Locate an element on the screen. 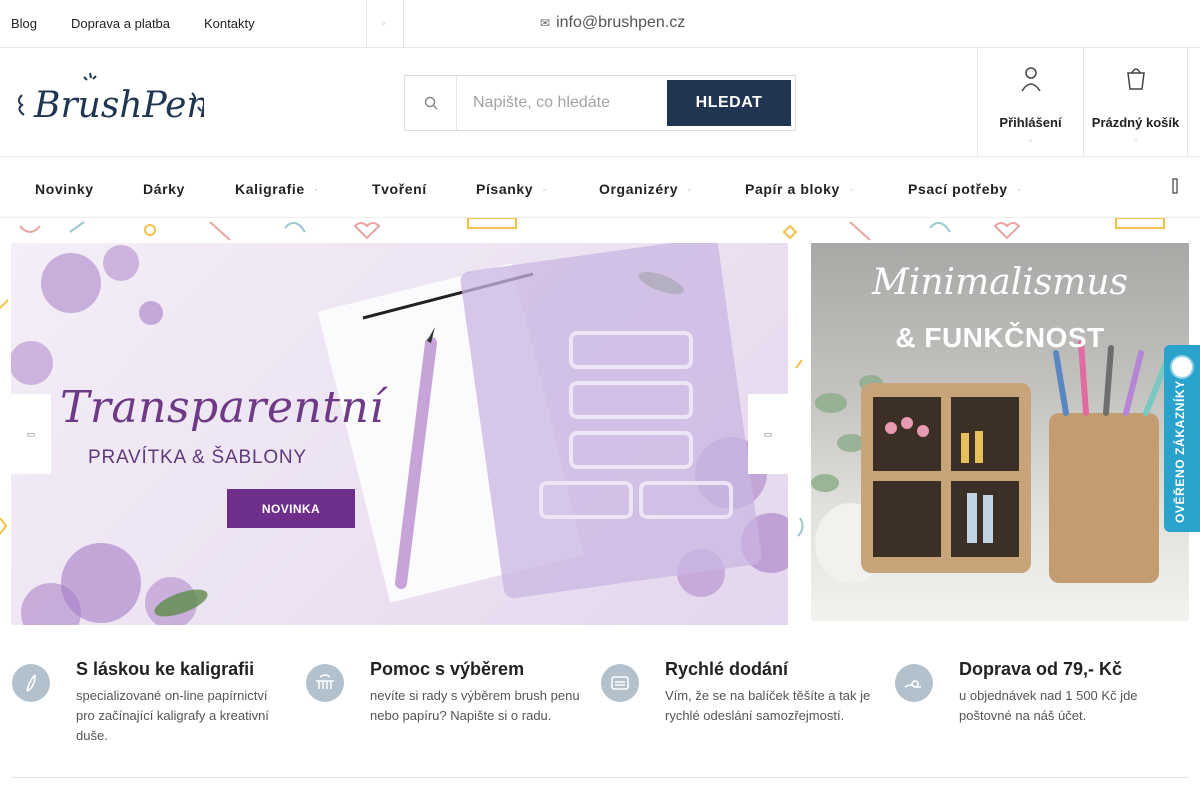 The width and height of the screenshot is (1200, 800). hero-banner-title: Transparentní is located at coordinates (222, 407).